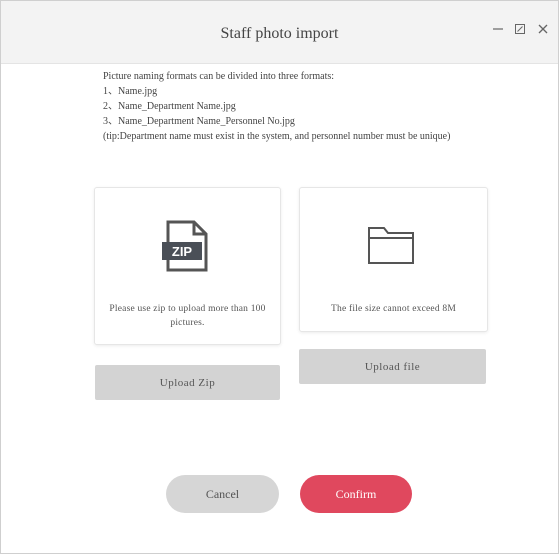  What do you see at coordinates (356, 494) in the screenshot?
I see `confirm-button: Confirm` at bounding box center [356, 494].